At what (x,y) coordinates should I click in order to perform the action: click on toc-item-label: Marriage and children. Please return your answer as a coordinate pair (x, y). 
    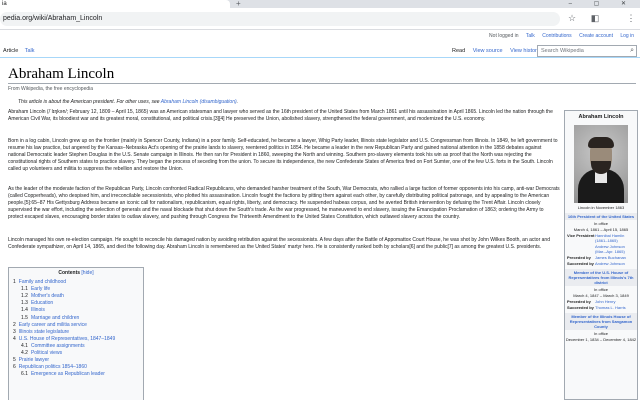
    Looking at the image, I should click on (55, 318).